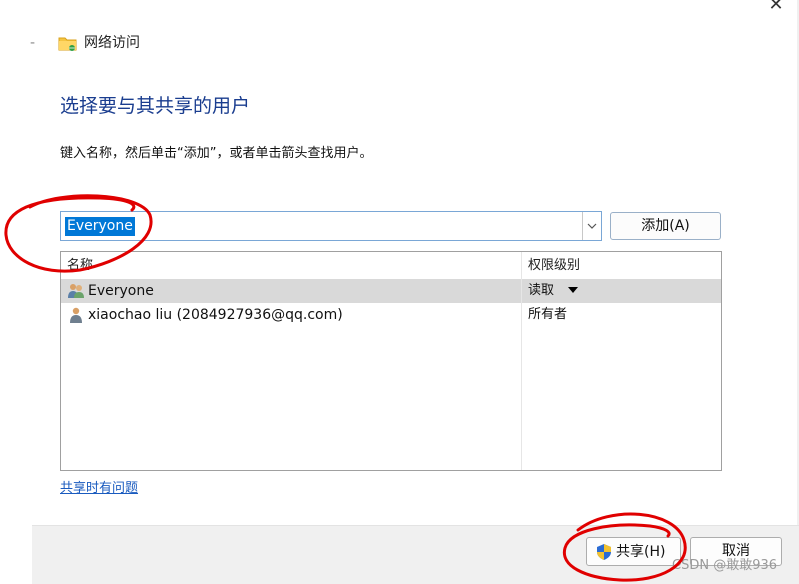 This screenshot has width=799, height=584. Describe the element at coordinates (641, 552) in the screenshot. I see `share-button-label: 共享(H)` at that location.